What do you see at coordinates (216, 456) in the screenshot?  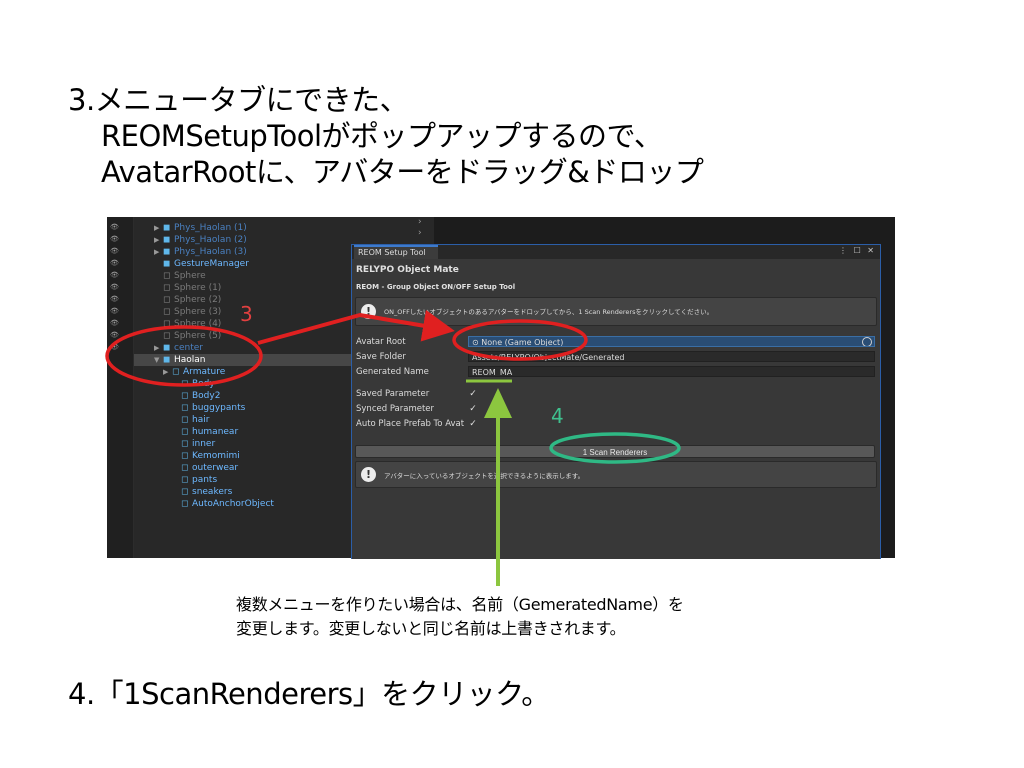 I see `hierarchy-item-label: Kemomimi` at bounding box center [216, 456].